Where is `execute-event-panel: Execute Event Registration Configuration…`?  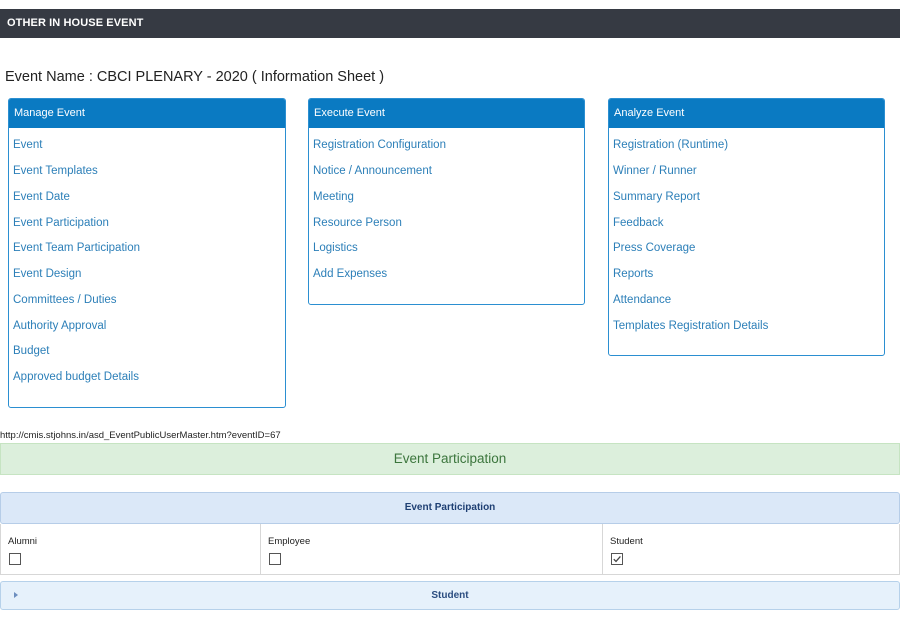
execute-event-panel: Execute Event Registration Configuration… is located at coordinates (446, 201).